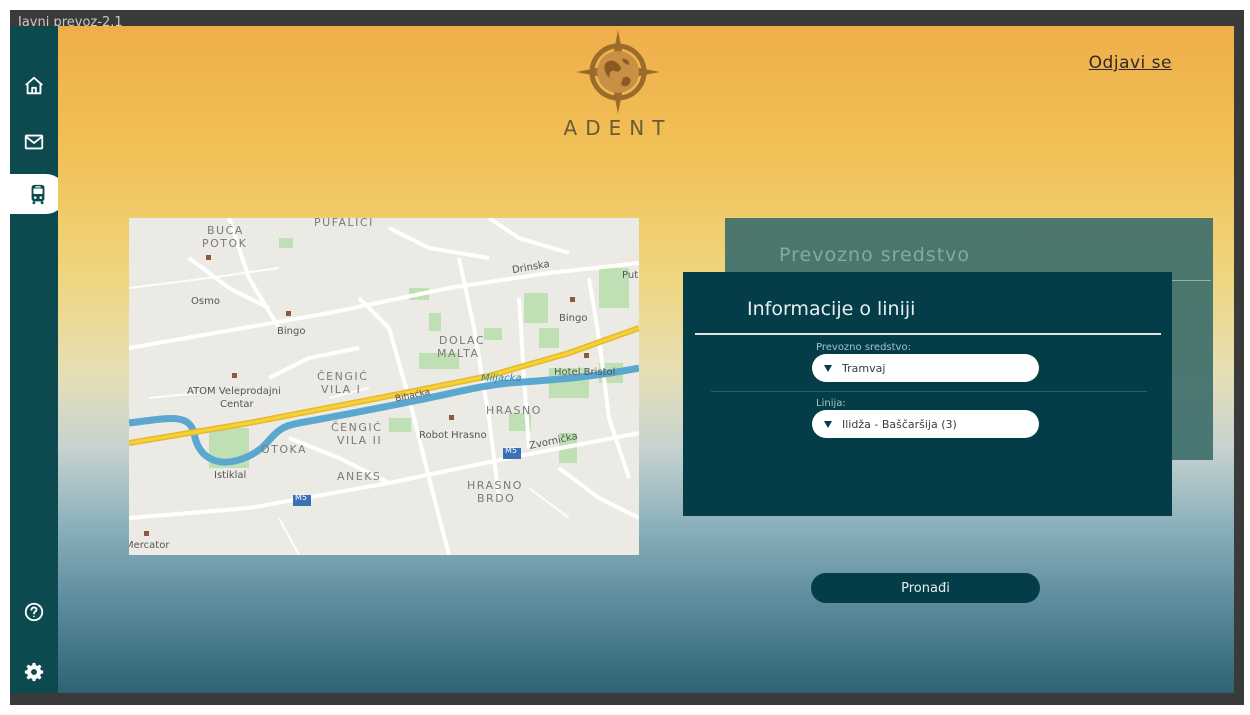 The image size is (1250, 715). What do you see at coordinates (925, 588) in the screenshot?
I see `find-button: Pronađi` at bounding box center [925, 588].